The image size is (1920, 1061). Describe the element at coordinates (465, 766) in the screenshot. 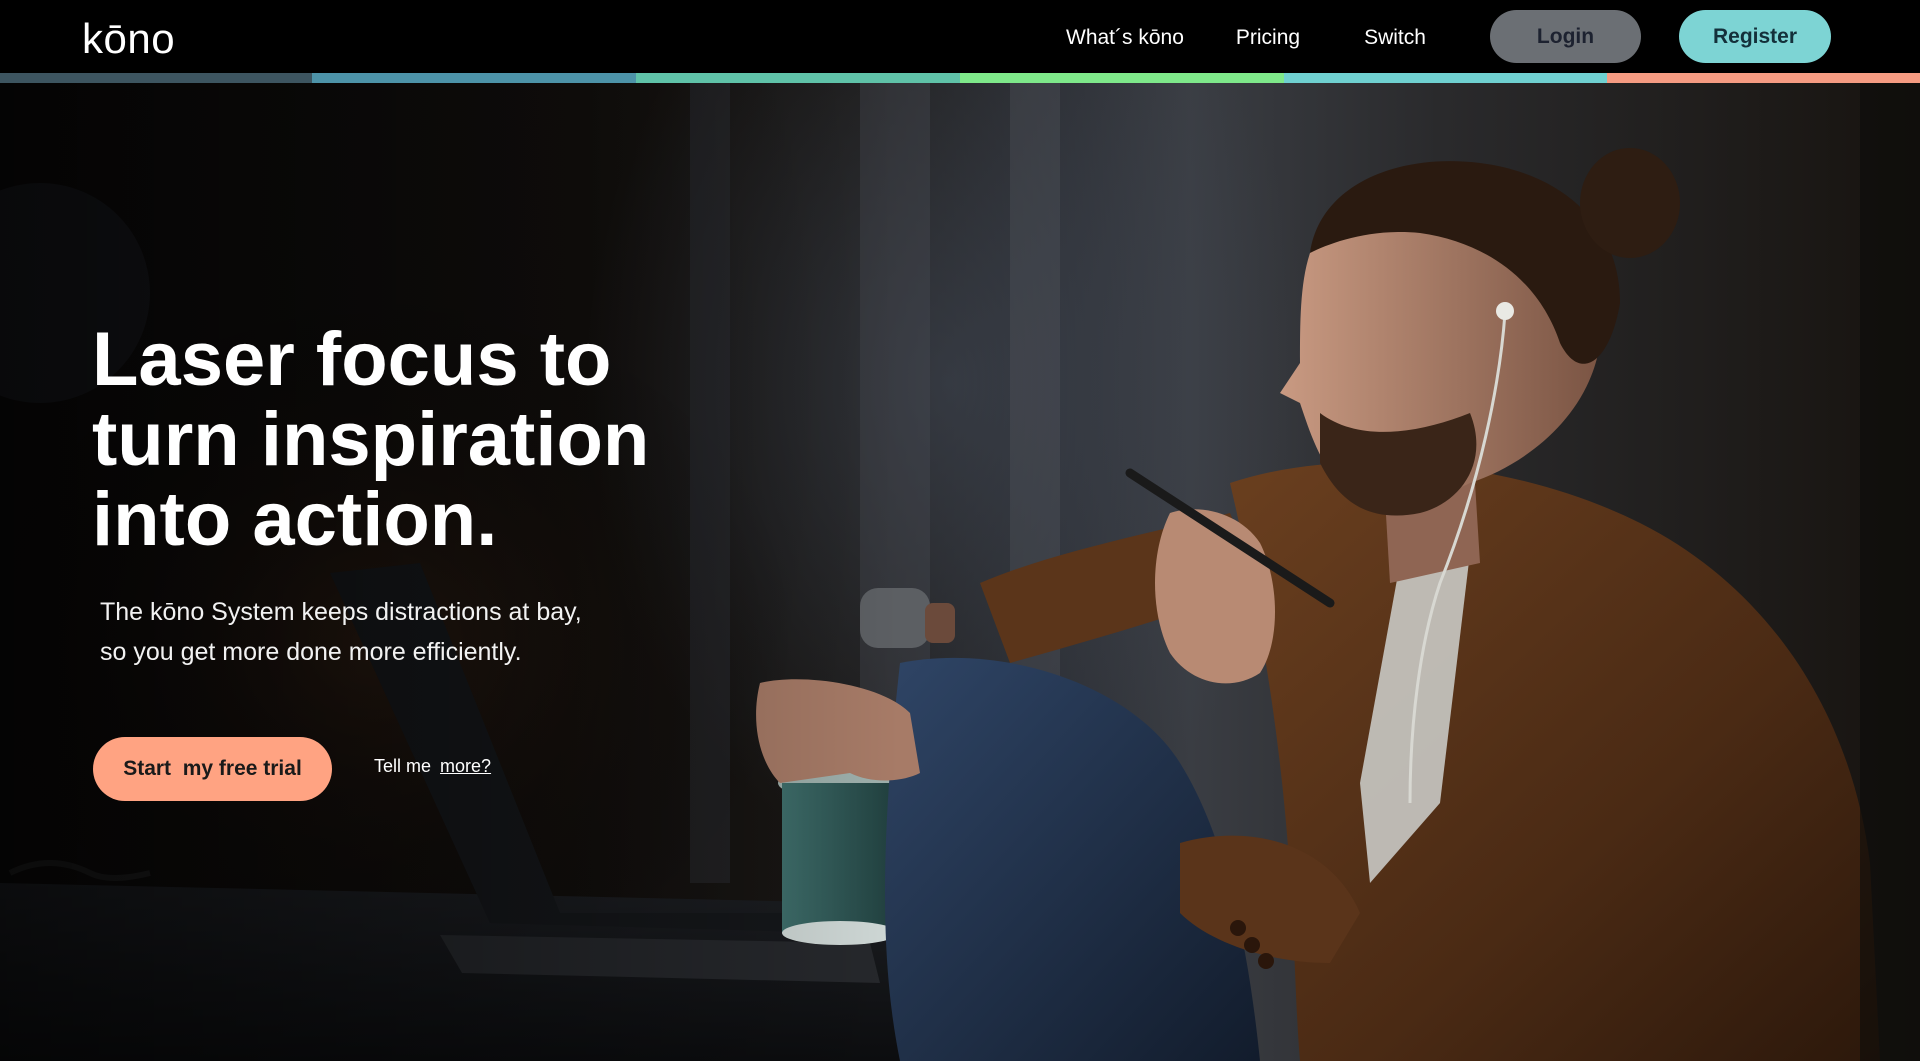

I see `tell-me-more-link: more?` at that location.